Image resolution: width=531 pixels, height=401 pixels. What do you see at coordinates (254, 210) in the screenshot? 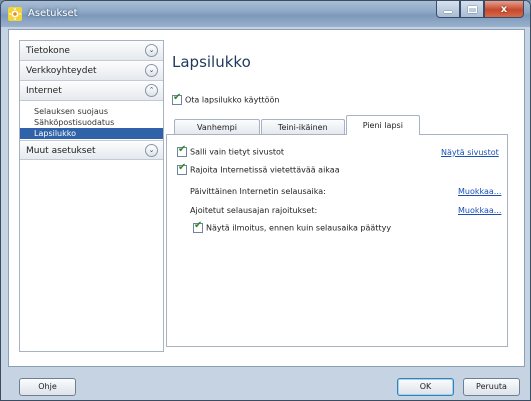
I see `scheduled-limits-label: Ajoitetut selausajan rajoitukset:` at bounding box center [254, 210].